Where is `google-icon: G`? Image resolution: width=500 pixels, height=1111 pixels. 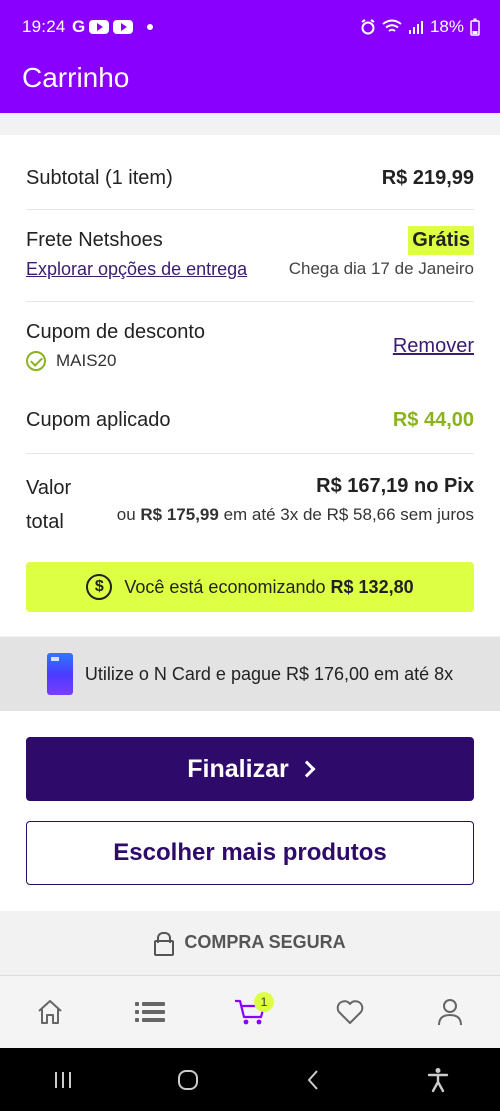
google-icon: G is located at coordinates (79, 26).